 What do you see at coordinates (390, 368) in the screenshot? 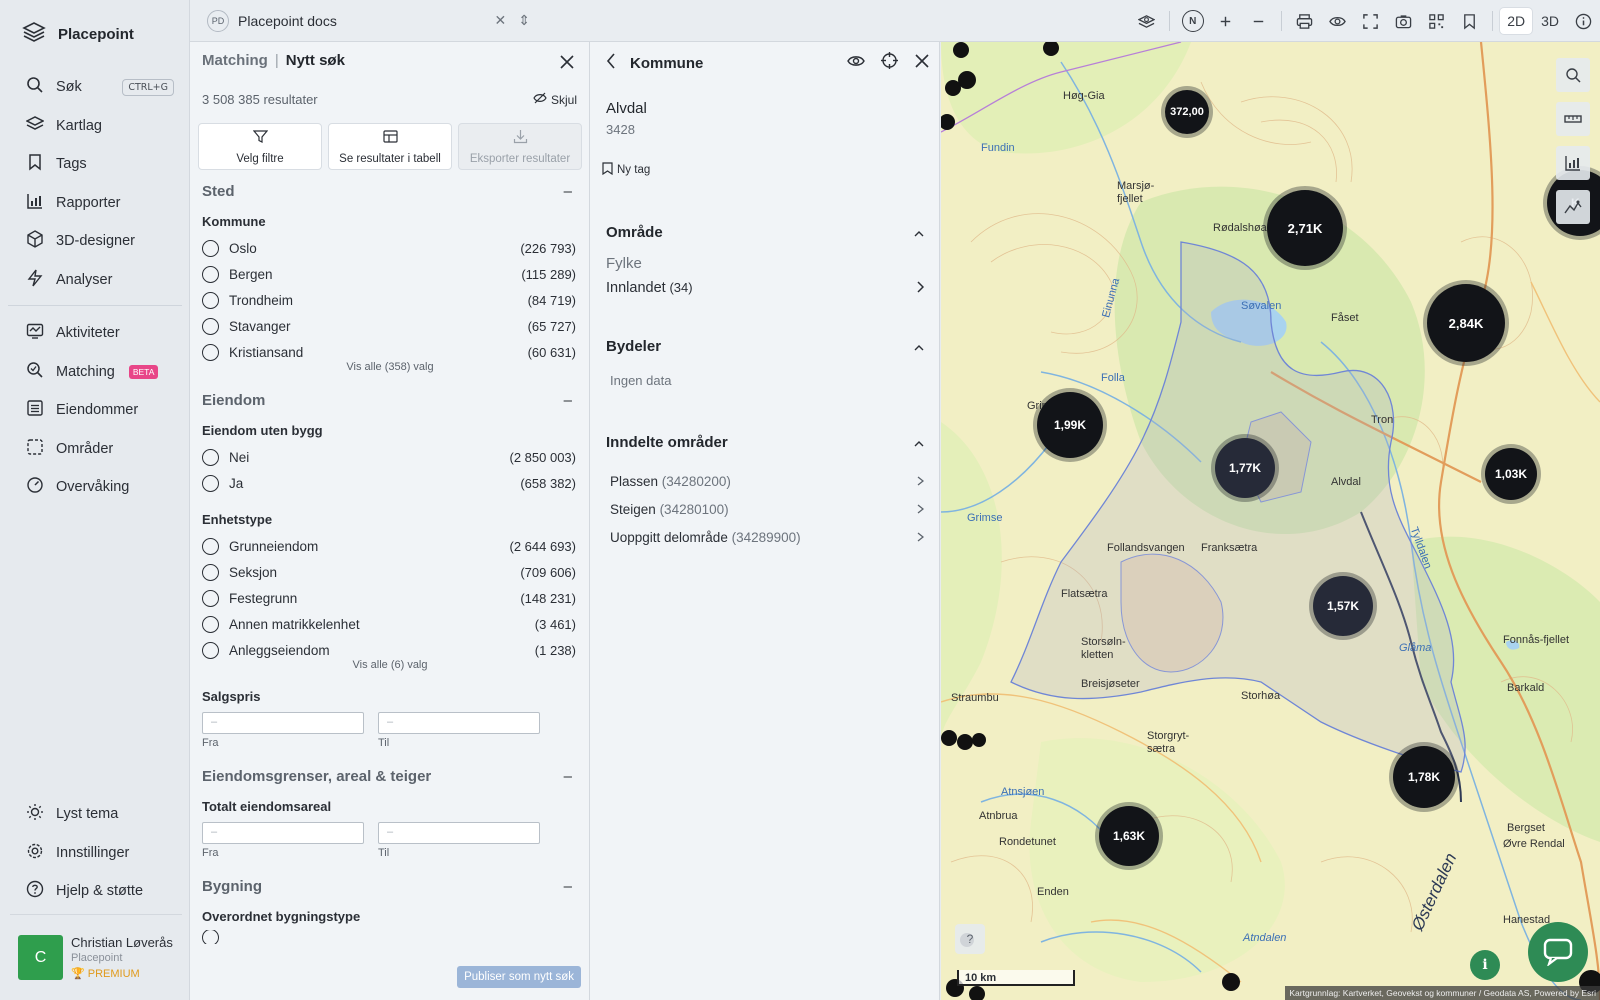
I see `show-all-link: Vis alle (358) valg` at bounding box center [390, 368].